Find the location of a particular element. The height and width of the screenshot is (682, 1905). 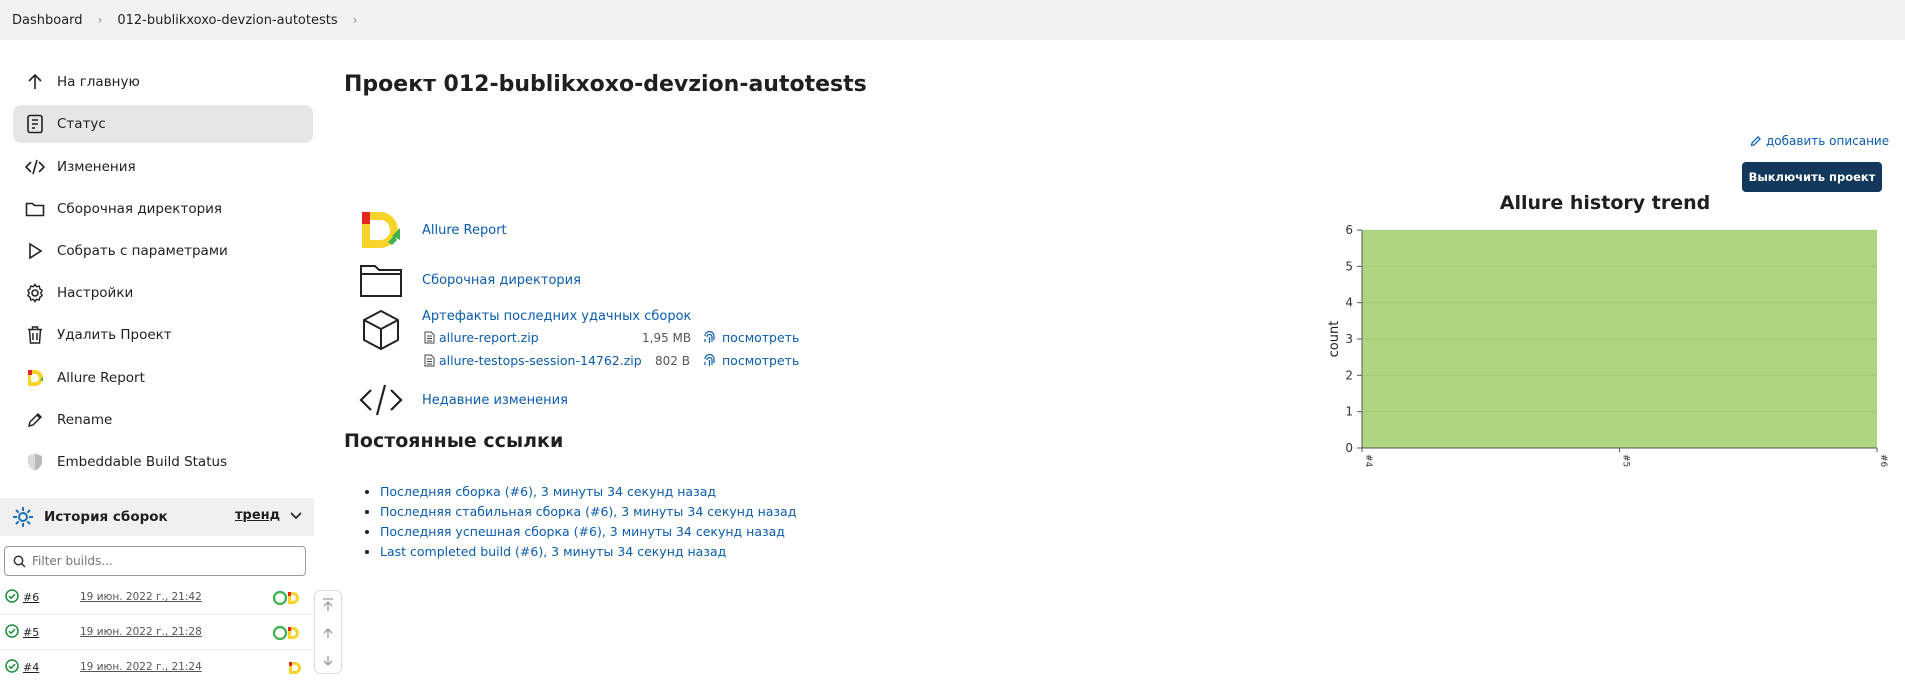

allure-report-link: Allure Report is located at coordinates (464, 230).